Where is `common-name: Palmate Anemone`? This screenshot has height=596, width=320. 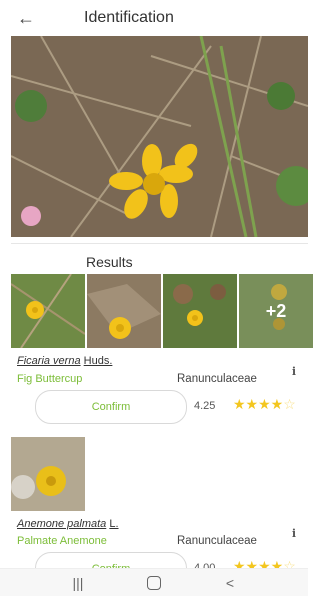 common-name: Palmate Anemone is located at coordinates (62, 541).